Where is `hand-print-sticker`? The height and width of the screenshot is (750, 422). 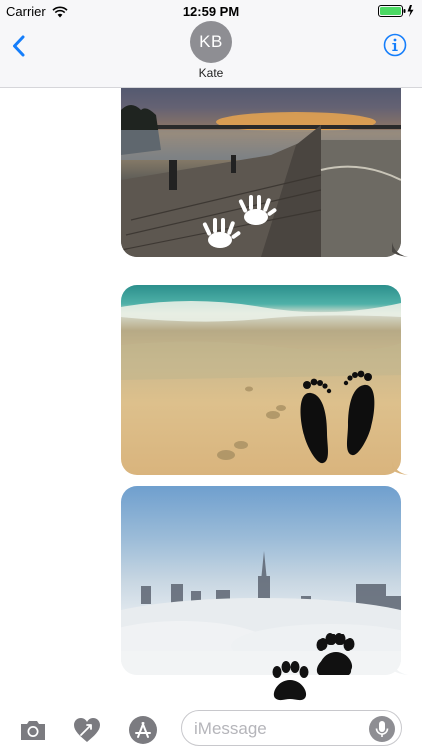 hand-print-sticker is located at coordinates (239, 221).